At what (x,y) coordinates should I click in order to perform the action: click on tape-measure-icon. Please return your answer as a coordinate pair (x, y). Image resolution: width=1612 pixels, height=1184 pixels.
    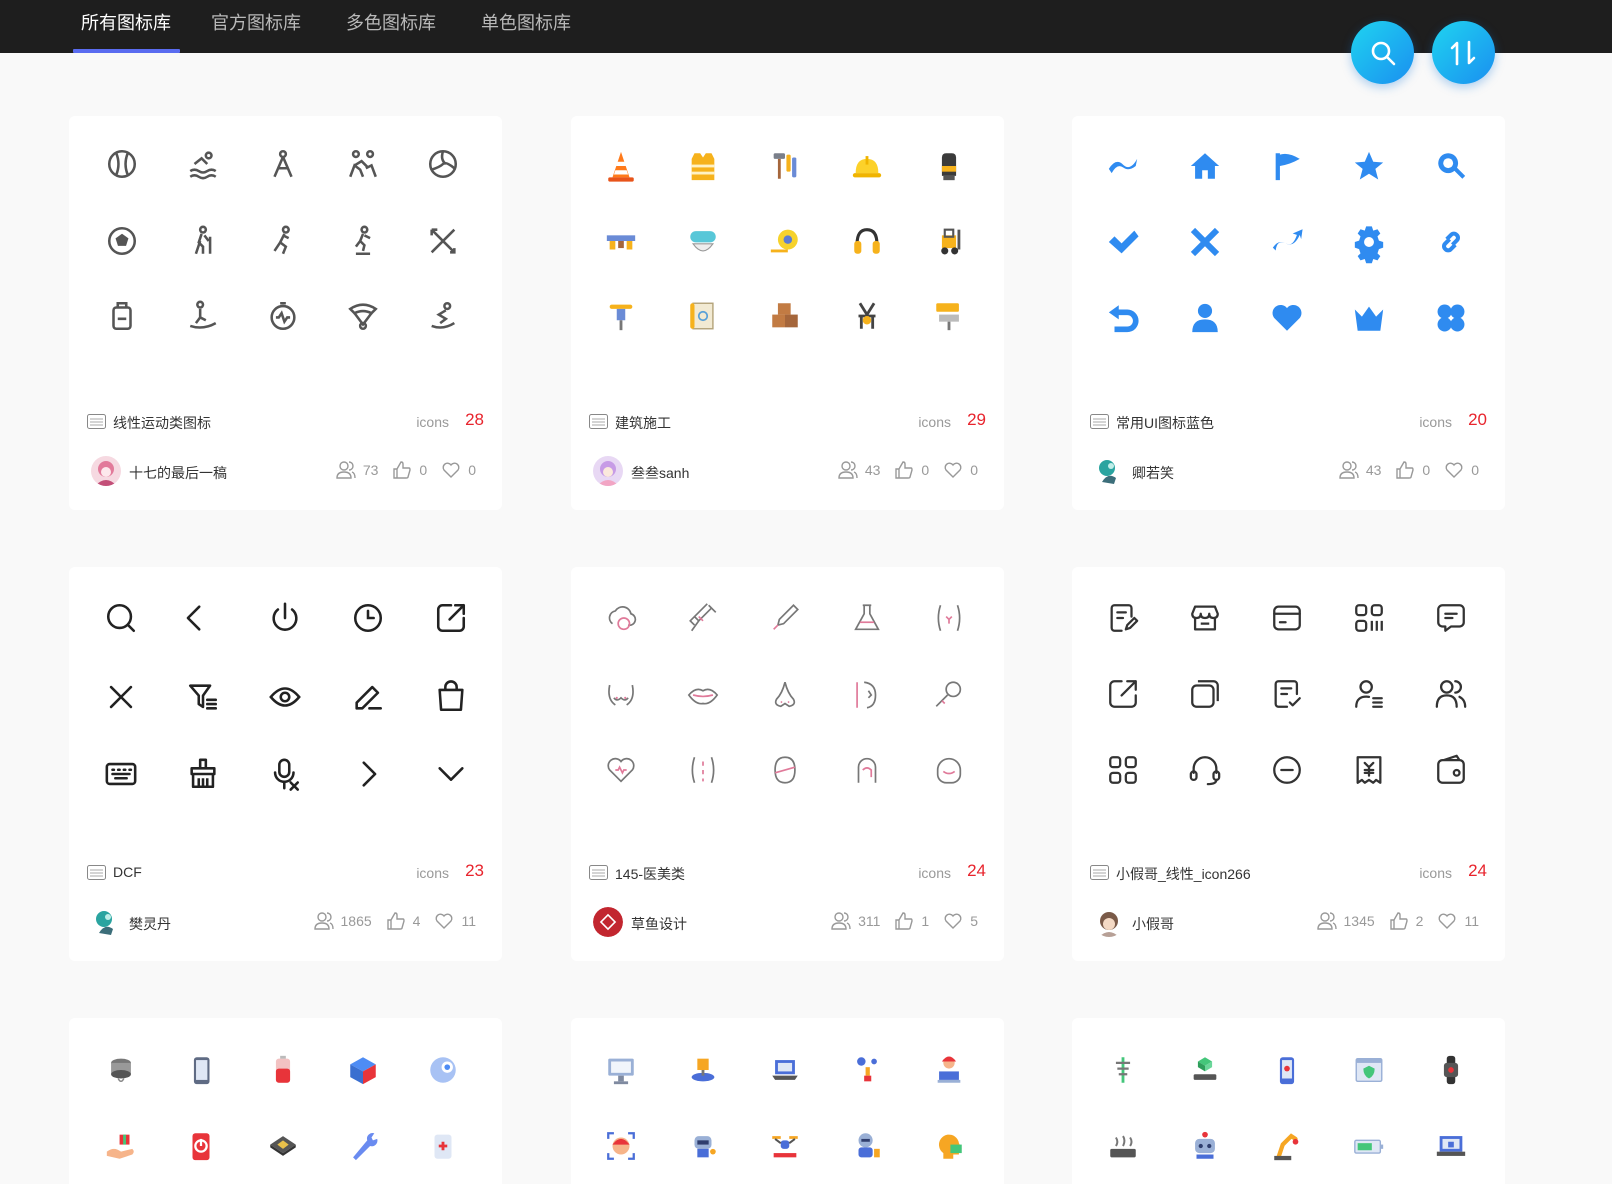
    Looking at the image, I should click on (785, 241).